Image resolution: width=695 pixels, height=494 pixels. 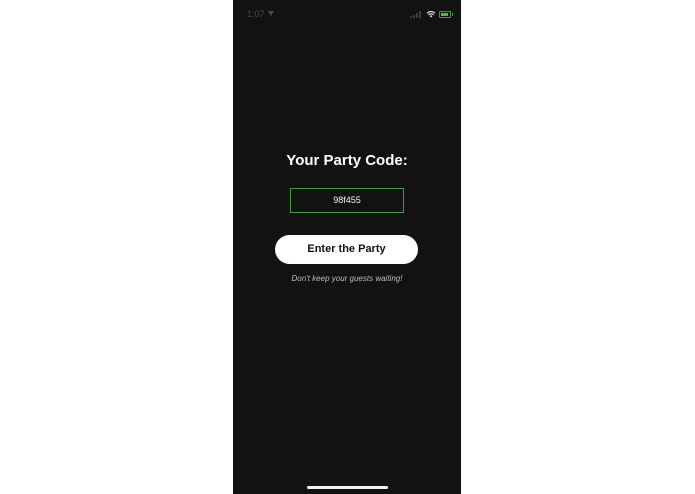 What do you see at coordinates (446, 14) in the screenshot?
I see `battery-icon` at bounding box center [446, 14].